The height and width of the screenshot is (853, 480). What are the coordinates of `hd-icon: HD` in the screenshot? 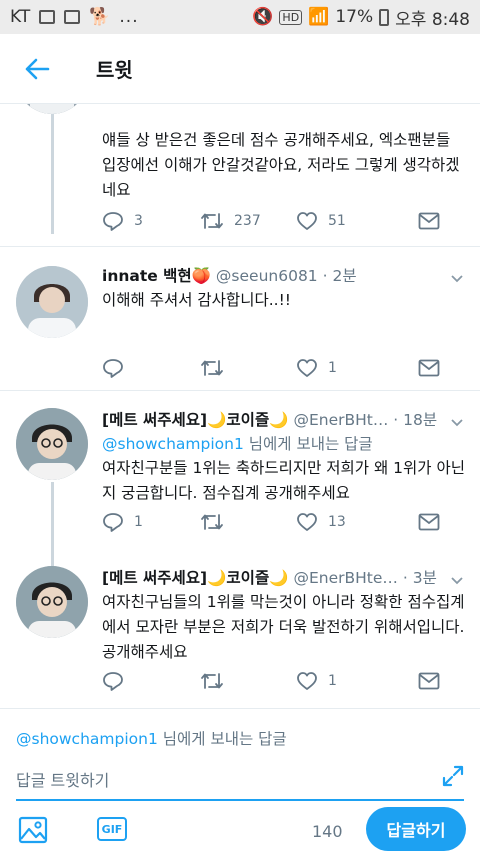 It's located at (291, 17).